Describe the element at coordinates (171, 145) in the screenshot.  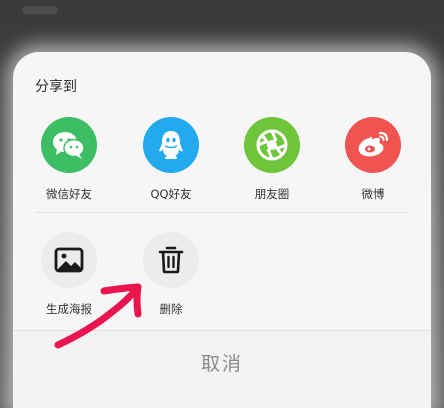
I see `qq-icon` at that location.